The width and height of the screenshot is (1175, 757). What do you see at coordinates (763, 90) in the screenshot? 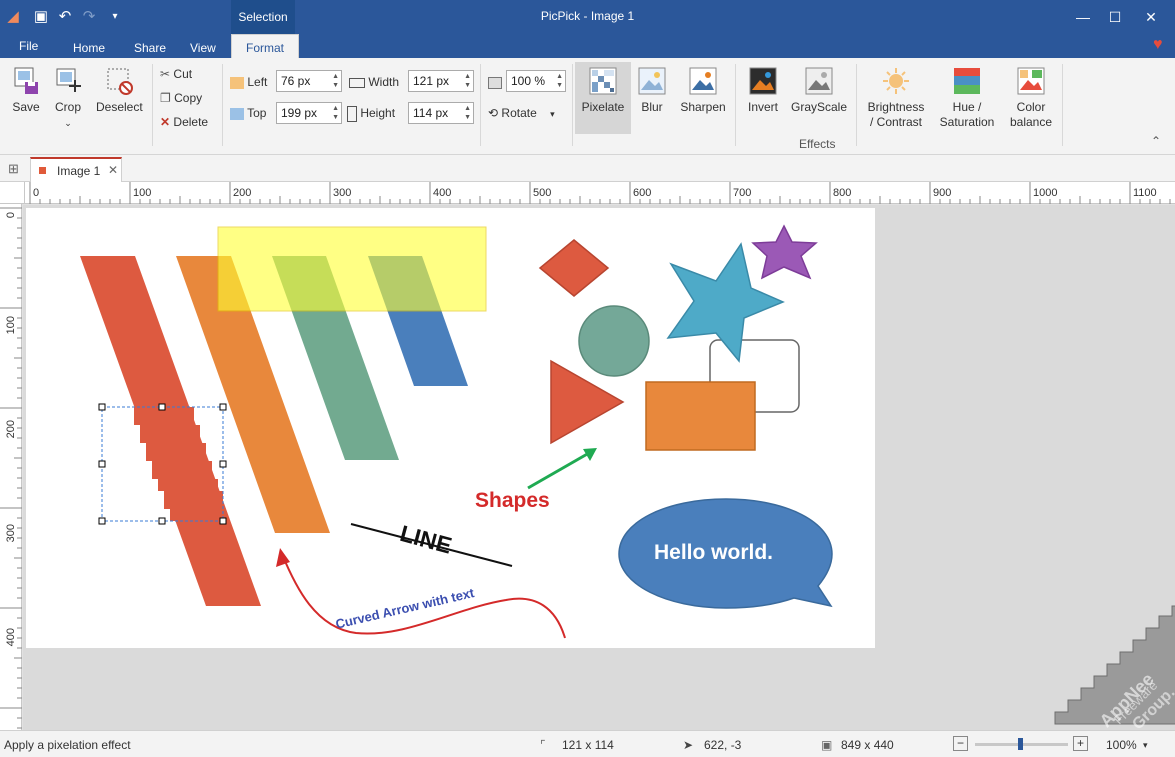
I see `invert-button: Invert` at bounding box center [763, 90].